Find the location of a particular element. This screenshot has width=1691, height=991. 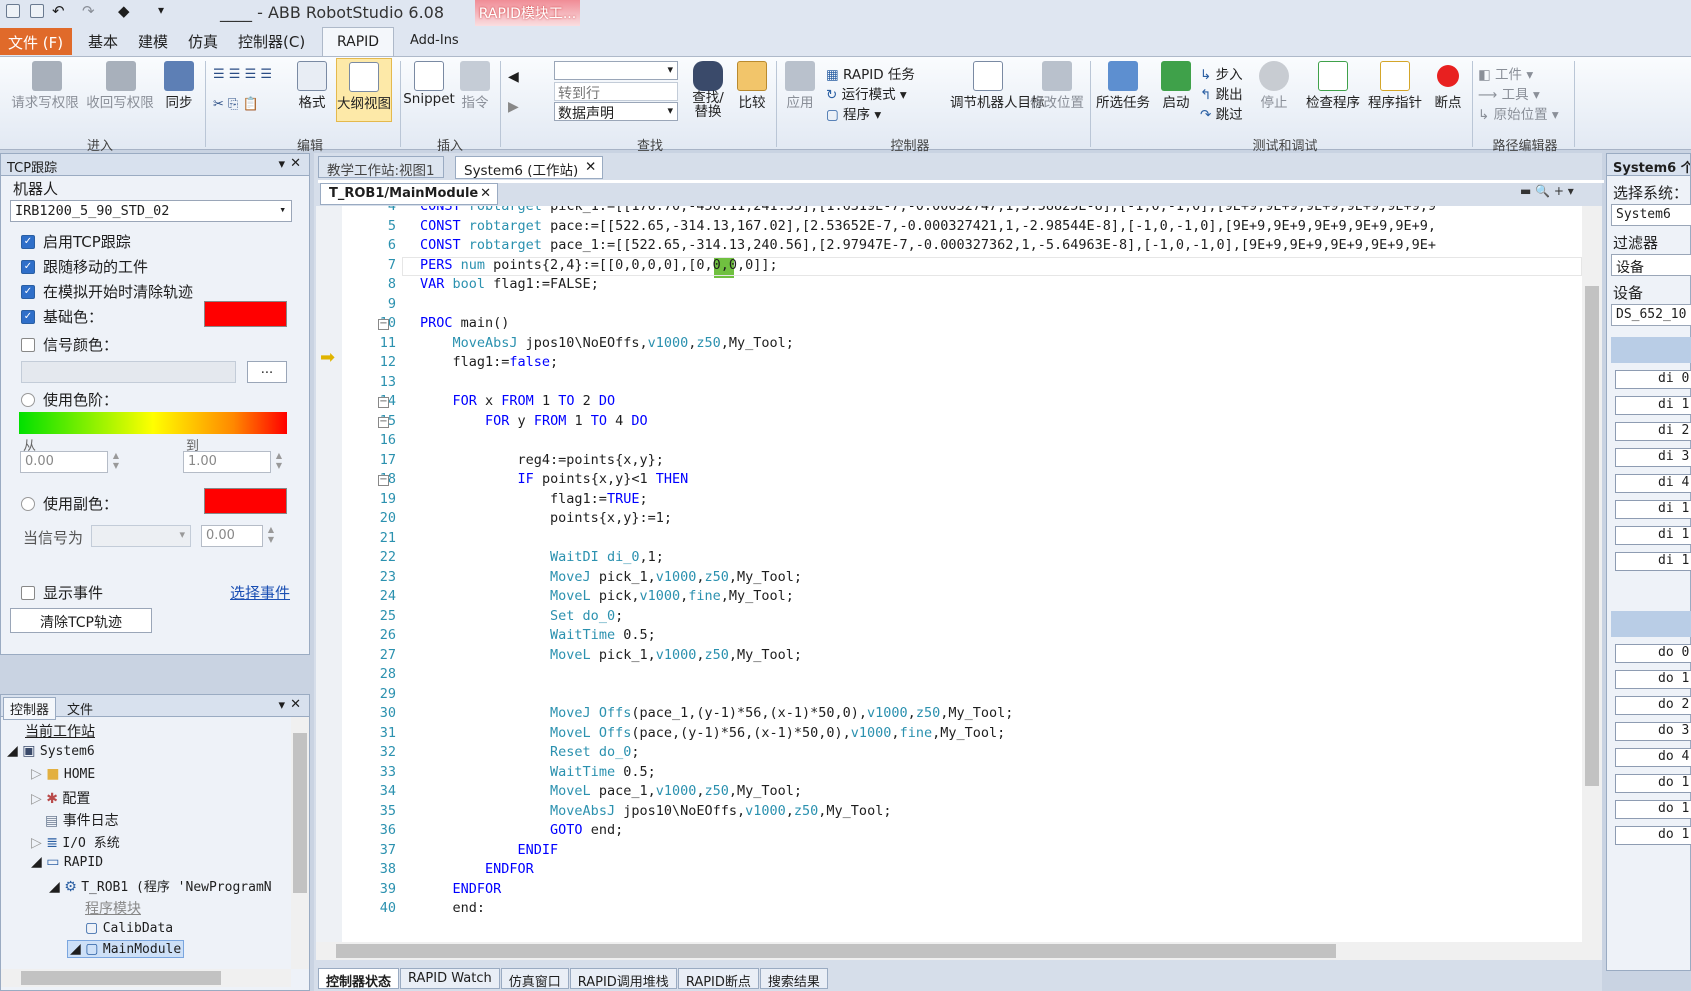

di-signal-button: di 3 is located at coordinates (1653, 457).